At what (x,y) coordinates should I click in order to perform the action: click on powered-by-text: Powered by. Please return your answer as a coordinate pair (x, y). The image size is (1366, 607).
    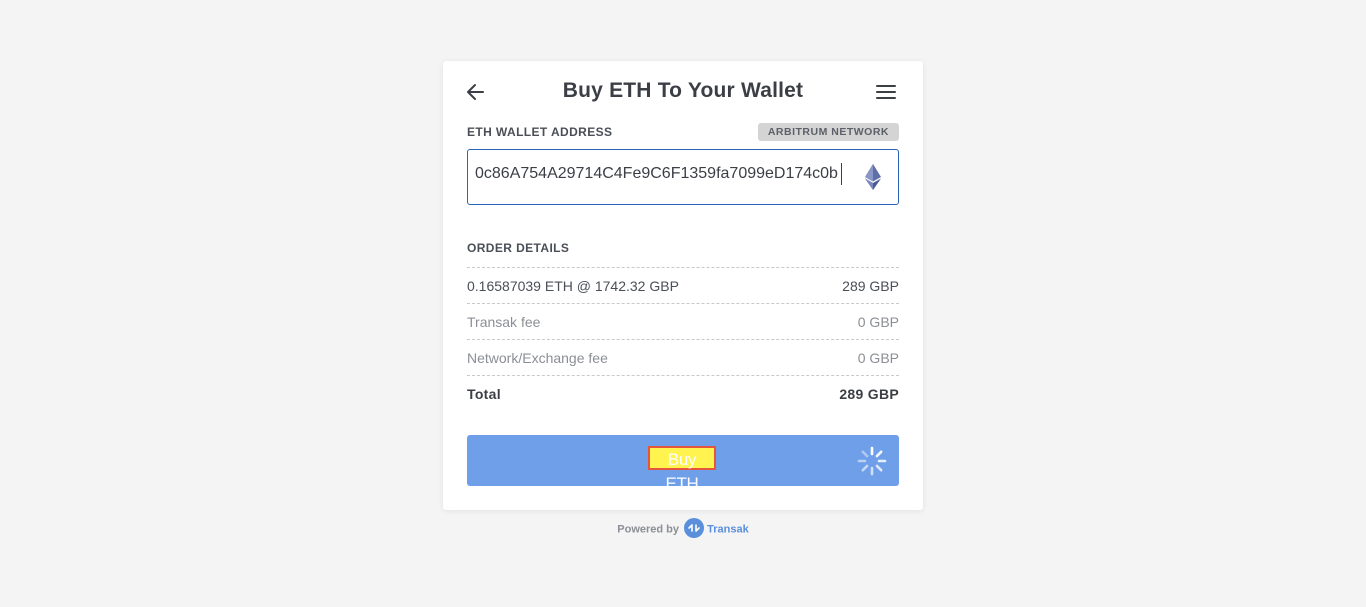
    Looking at the image, I should click on (648, 529).